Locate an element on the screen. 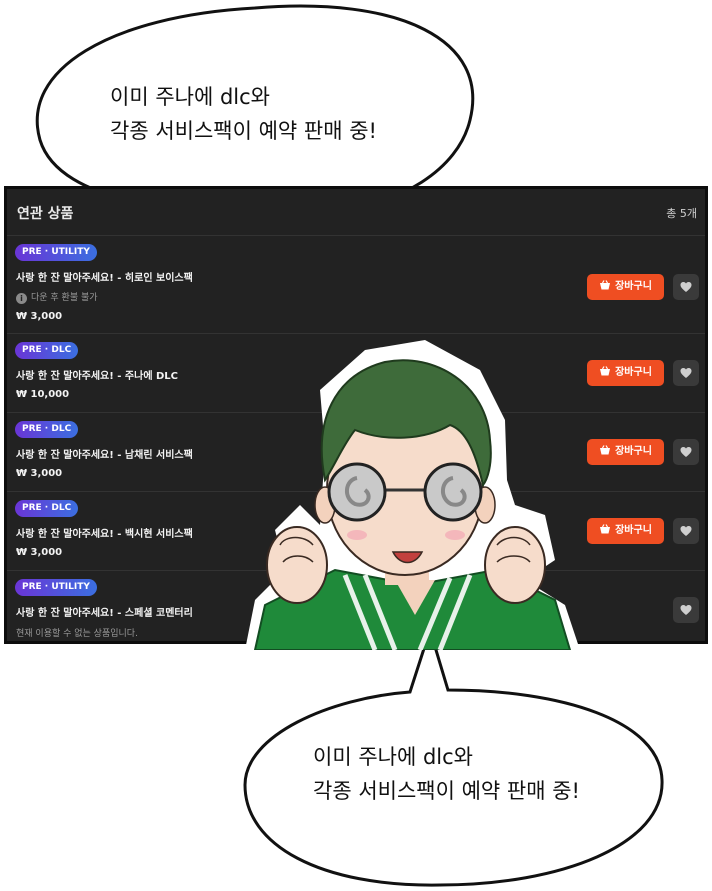  product-note: i 다운 후 환불 불가 is located at coordinates (57, 297).